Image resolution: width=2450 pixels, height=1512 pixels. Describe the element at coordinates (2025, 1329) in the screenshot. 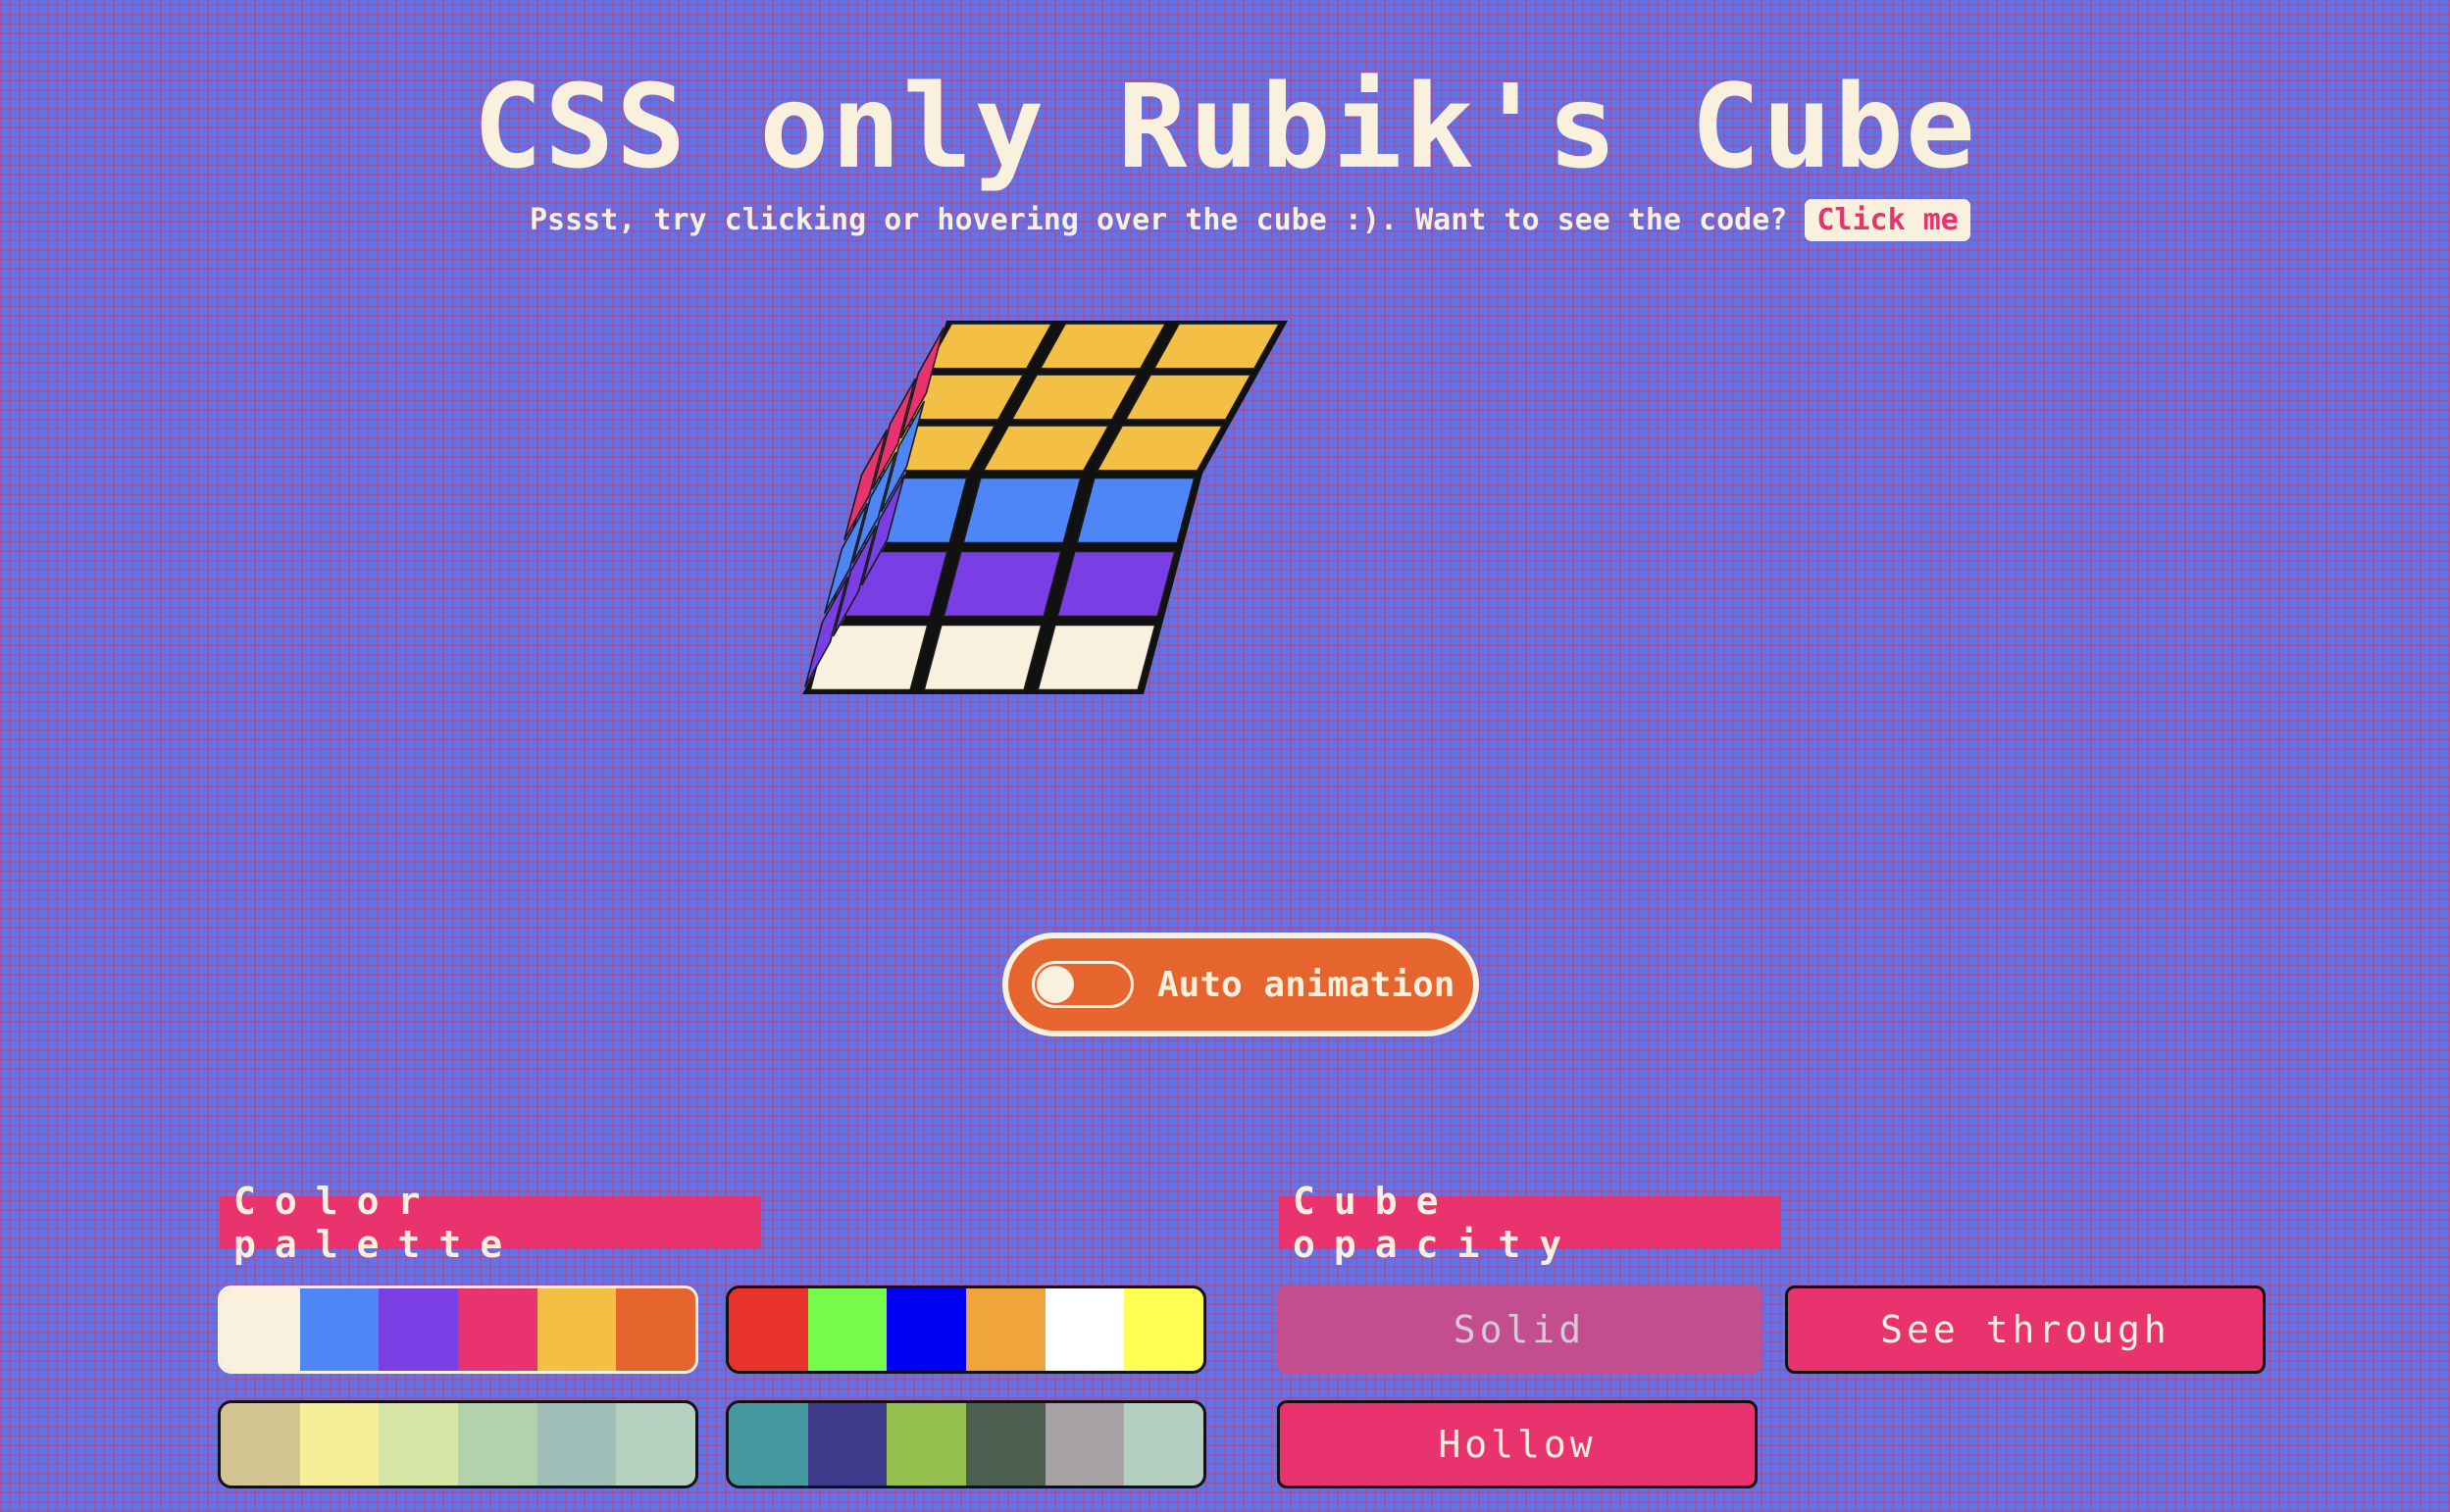

I see `opacity-see-through-button: See through` at that location.